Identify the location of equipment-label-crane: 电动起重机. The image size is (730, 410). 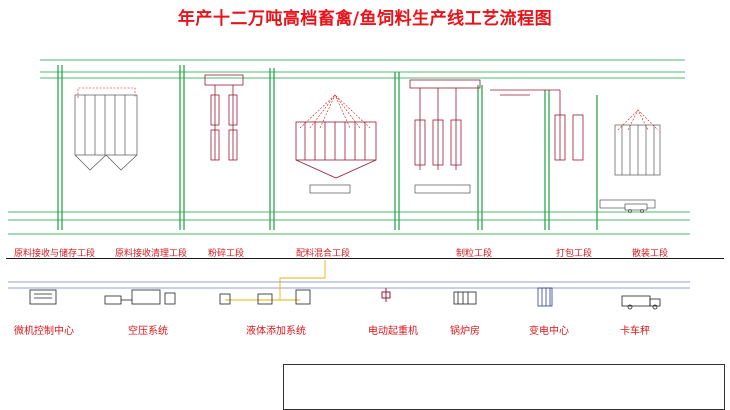
(393, 331).